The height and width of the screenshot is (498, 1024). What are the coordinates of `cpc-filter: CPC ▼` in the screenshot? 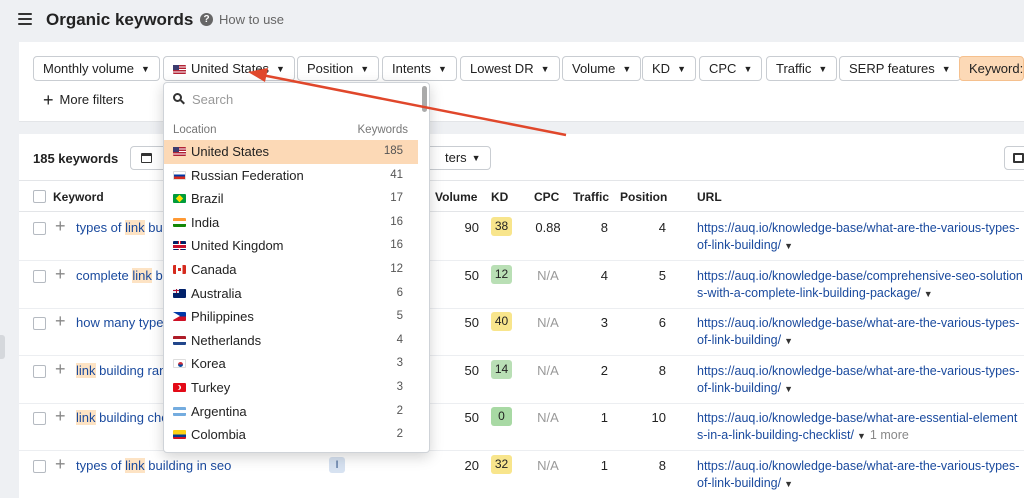 It's located at (731, 68).